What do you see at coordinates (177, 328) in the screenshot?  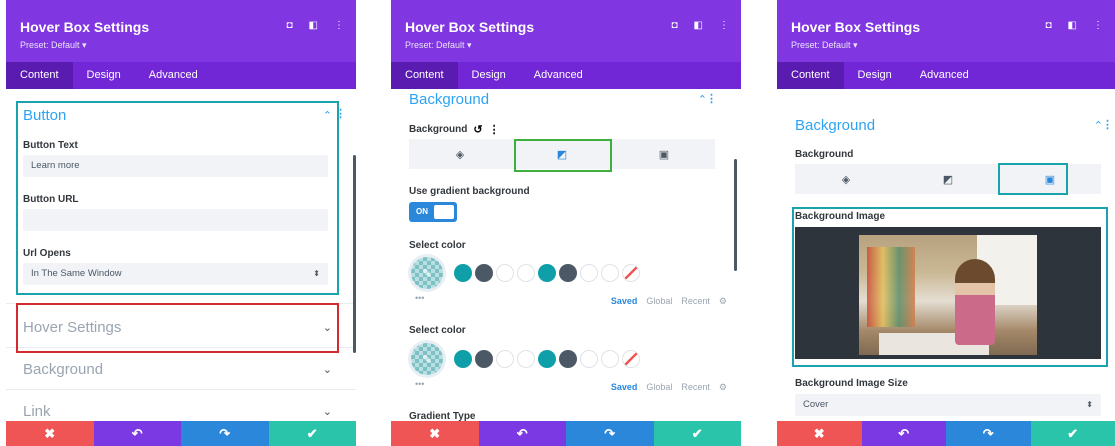 I see `highlight-hover-settings` at bounding box center [177, 328].